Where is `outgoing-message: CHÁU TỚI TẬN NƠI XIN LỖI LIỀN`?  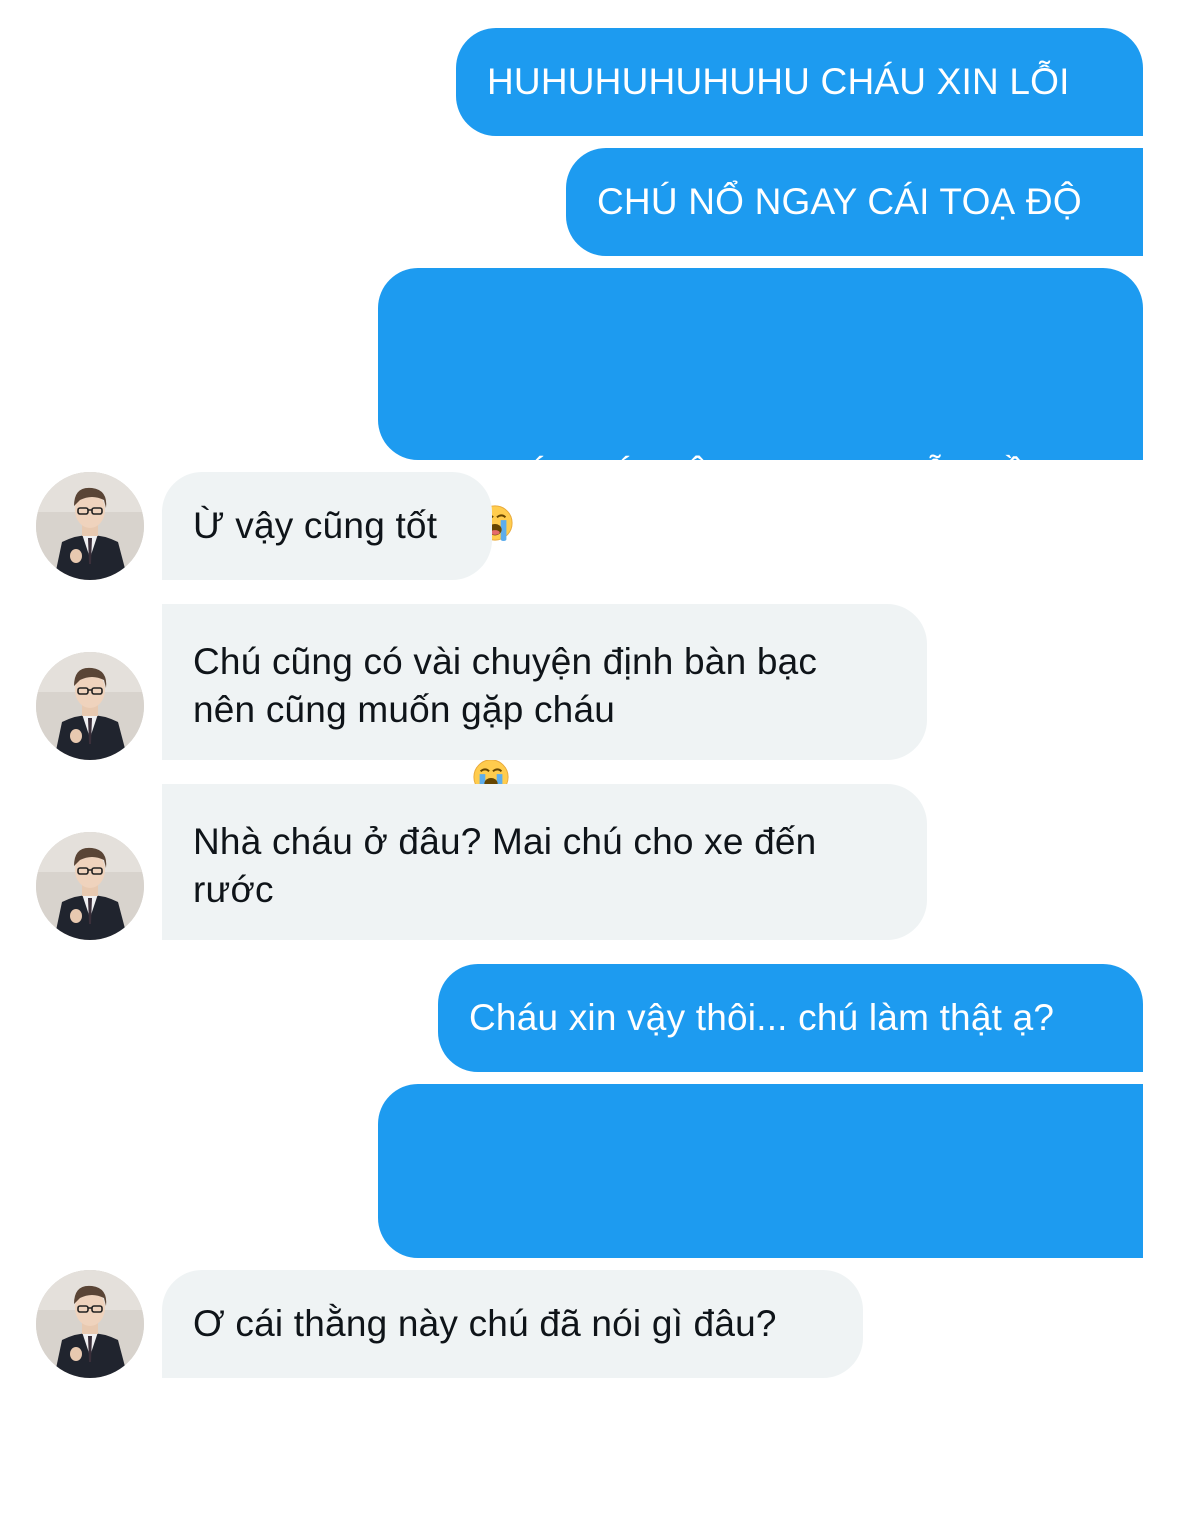 outgoing-message: CHÁU TỚI TẬN NƠI XIN LỖI LIỀN is located at coordinates (760, 364).